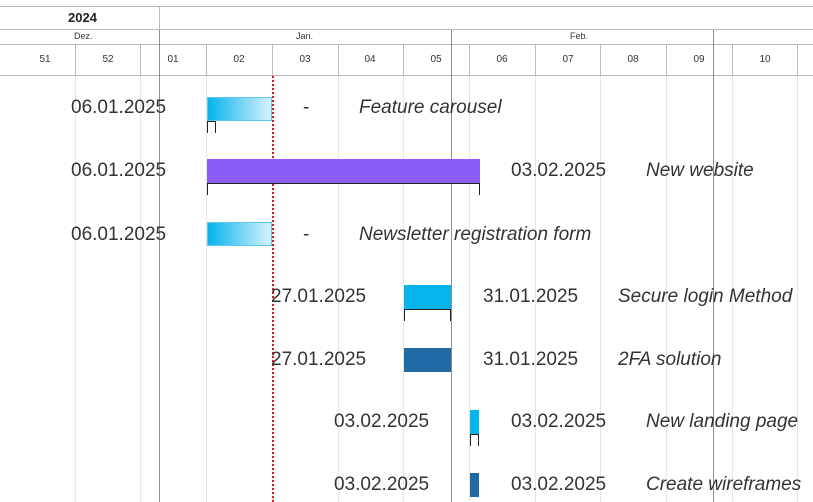 The width and height of the screenshot is (813, 502). What do you see at coordinates (475, 234) in the screenshot?
I see `task-name: Newsletter registration form` at bounding box center [475, 234].